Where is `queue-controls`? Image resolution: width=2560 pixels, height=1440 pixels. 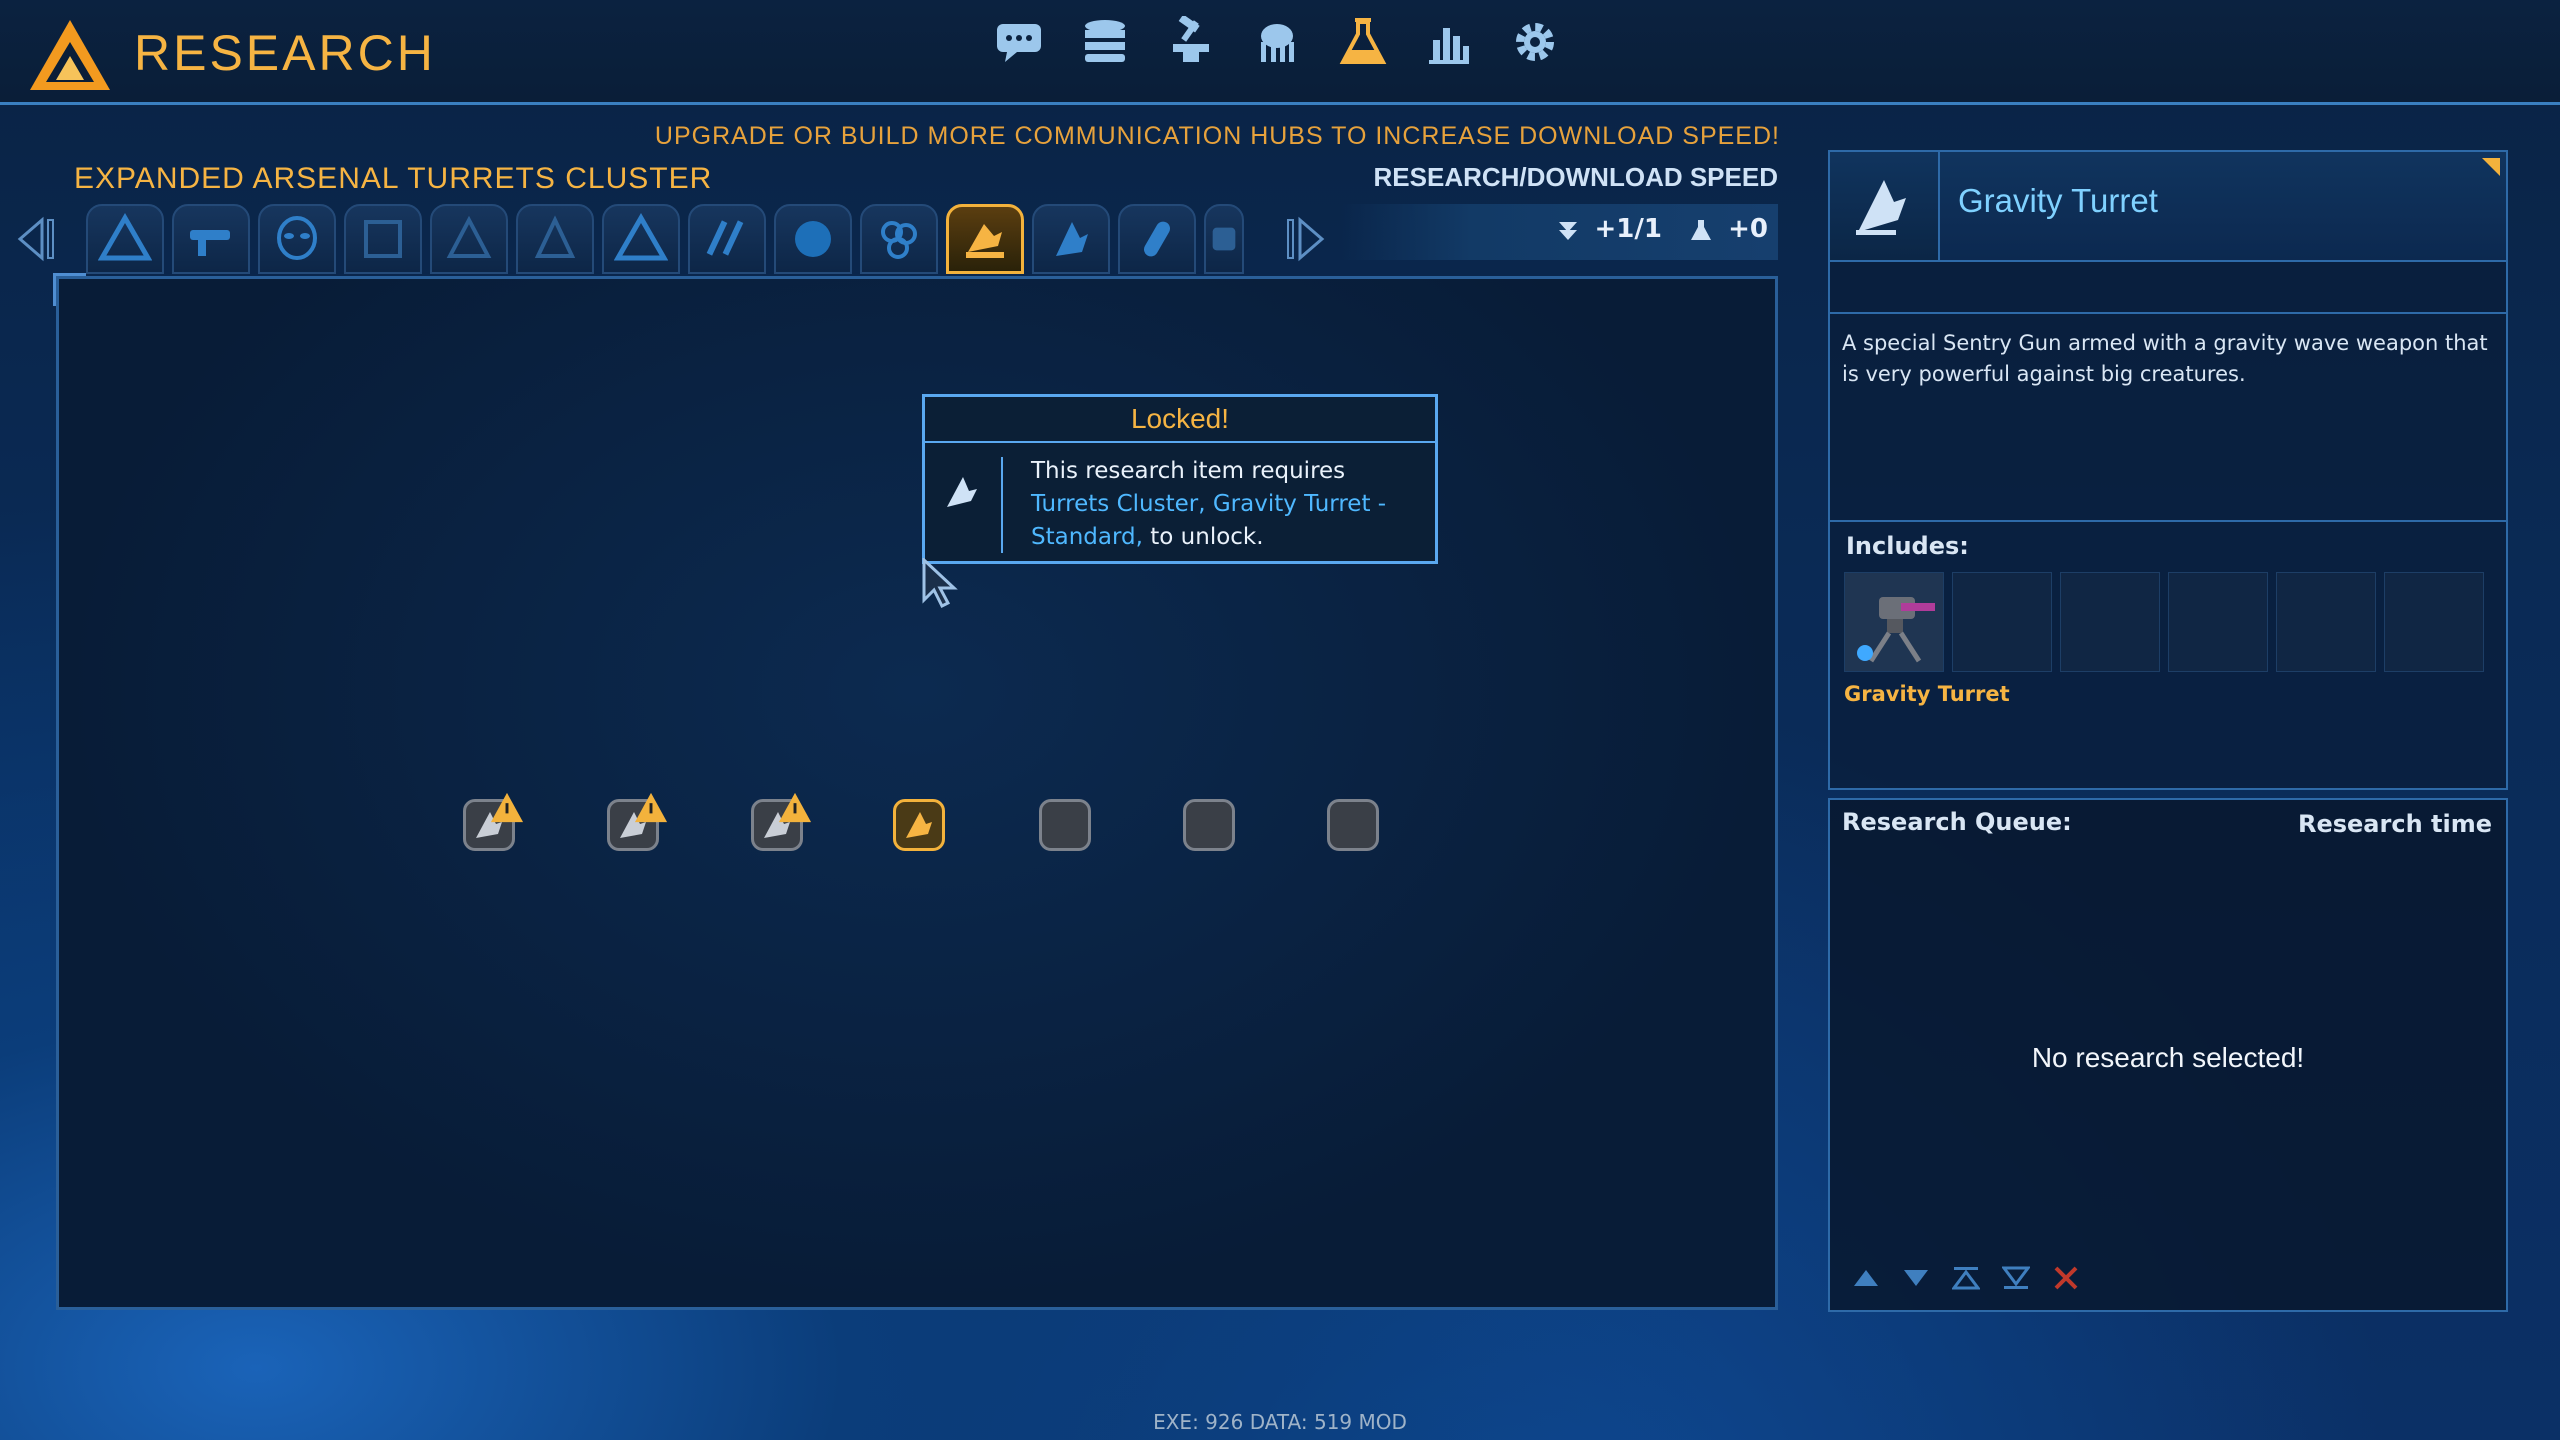 queue-controls is located at coordinates (1966, 1278).